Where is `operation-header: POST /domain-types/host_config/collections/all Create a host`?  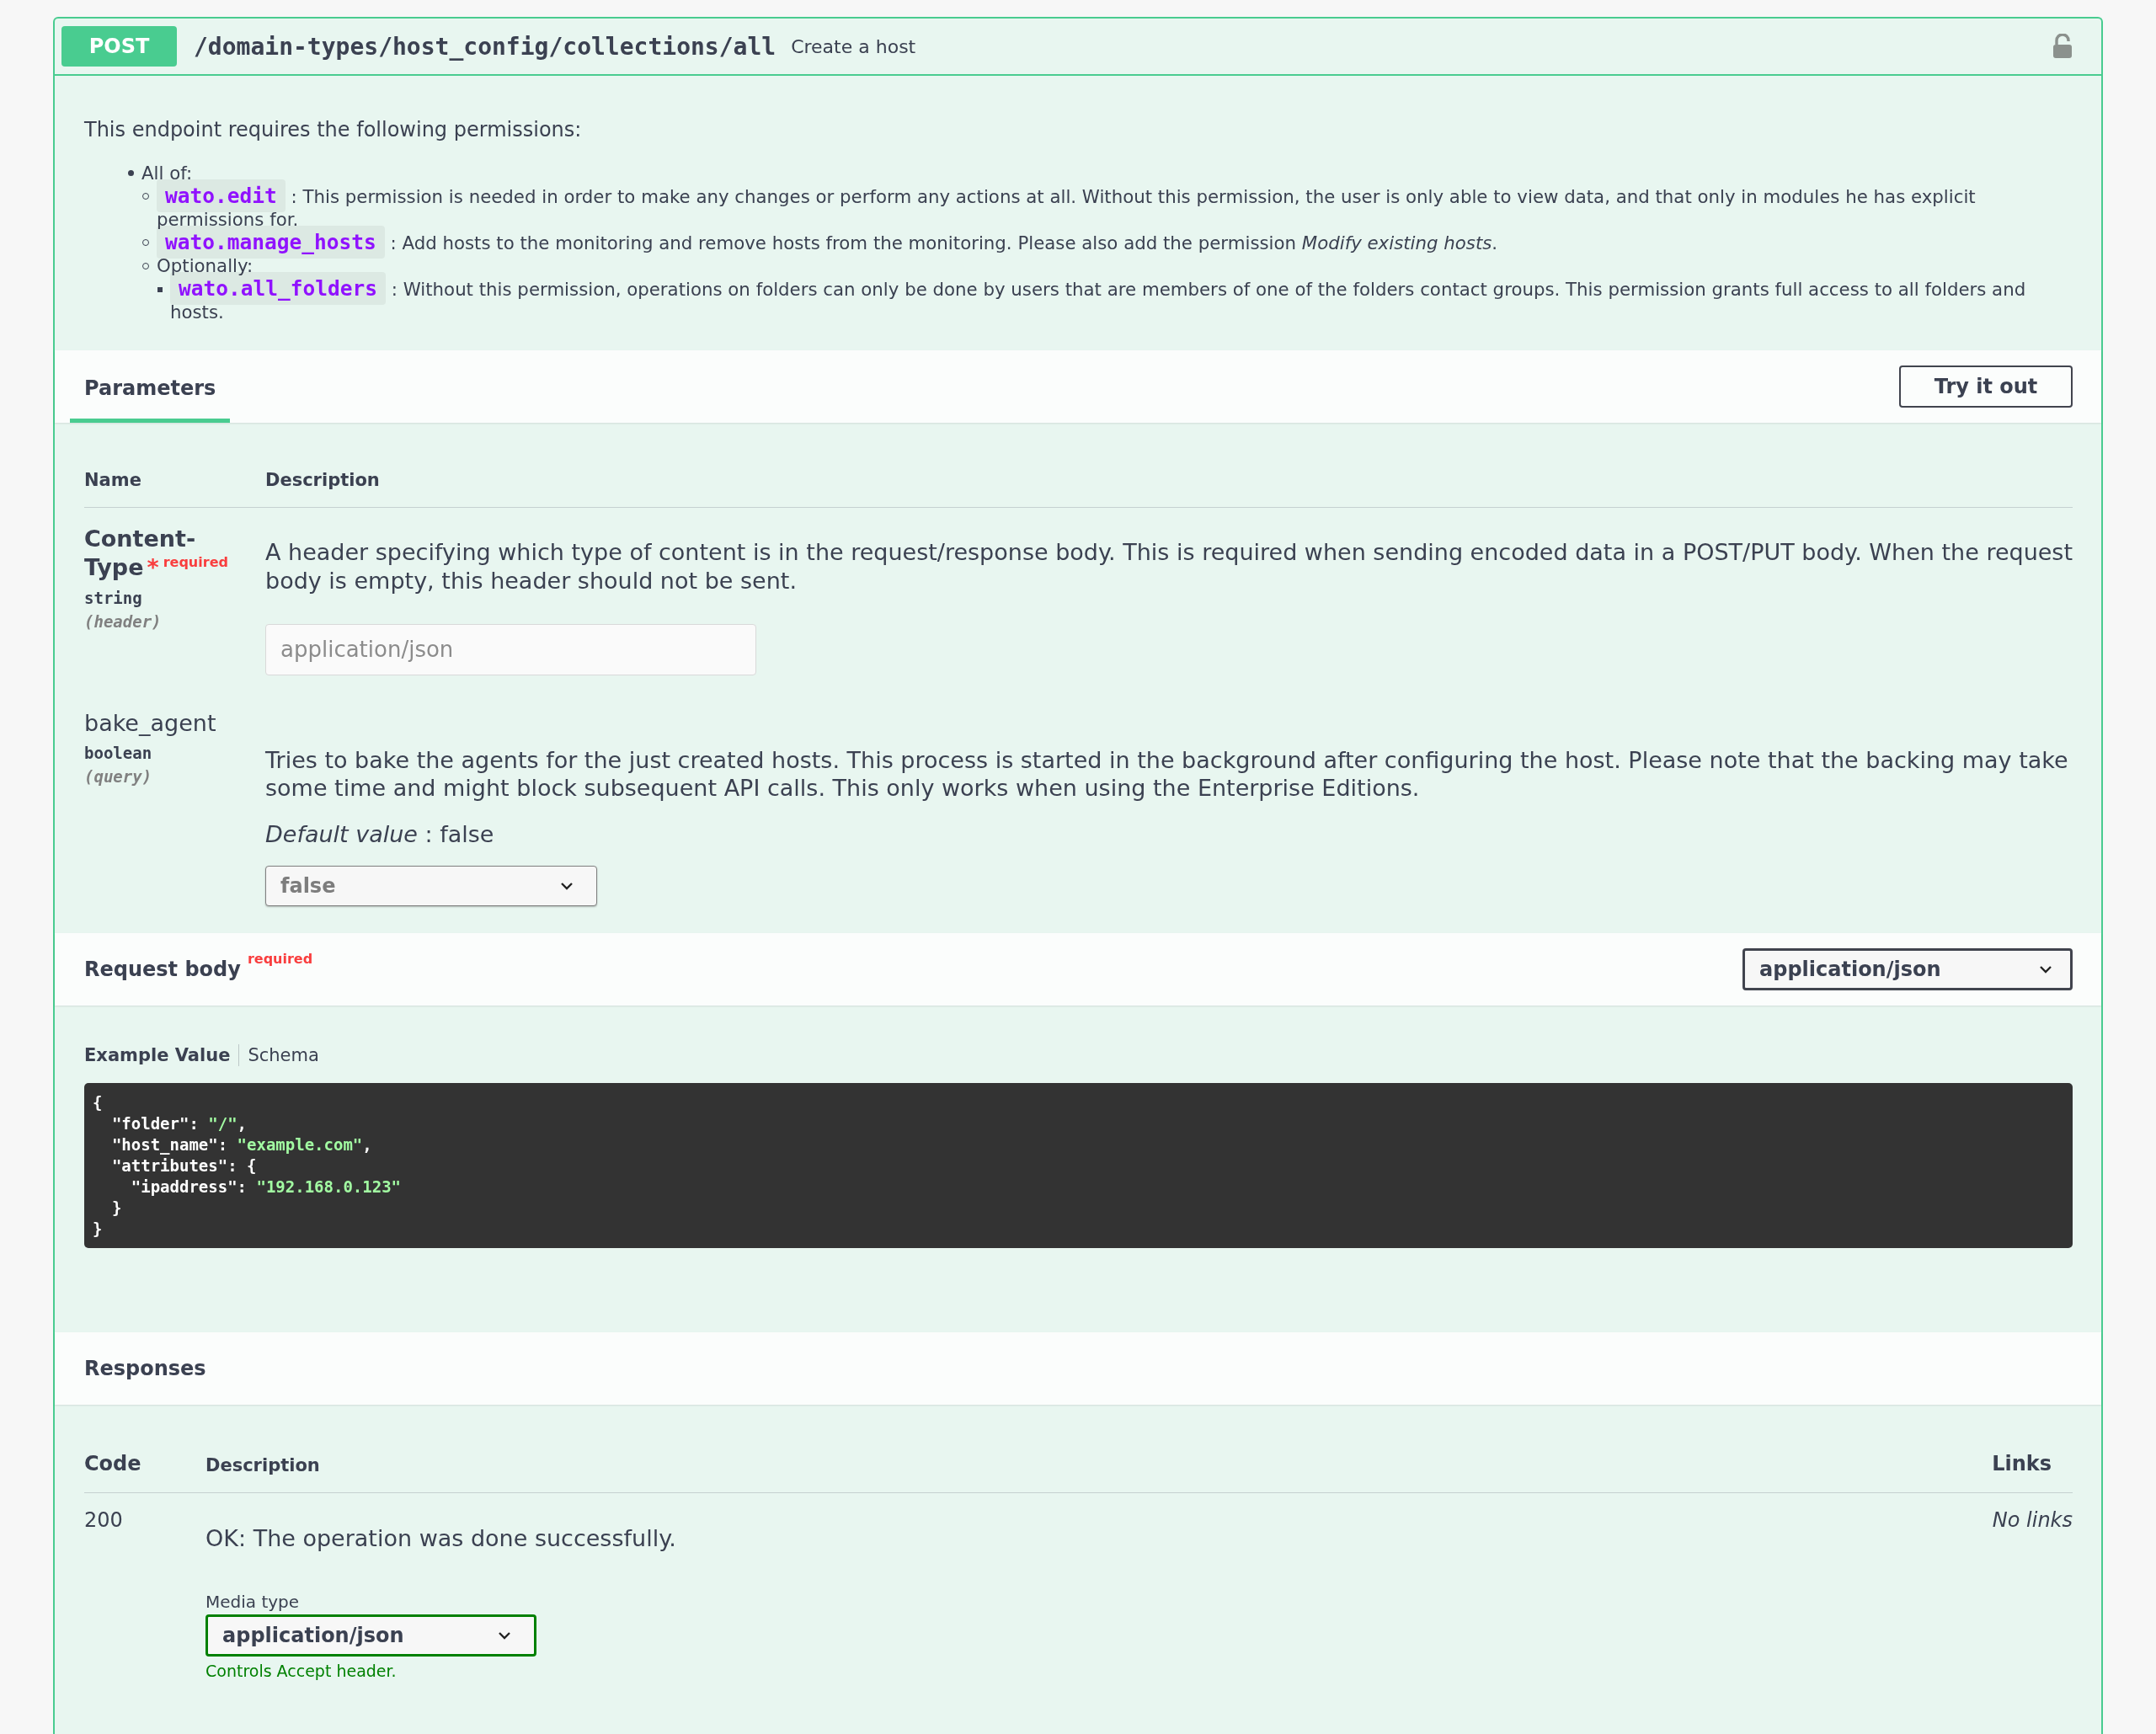
operation-header: POST /domain-types/host_config/collections/all Create a host is located at coordinates (1078, 47).